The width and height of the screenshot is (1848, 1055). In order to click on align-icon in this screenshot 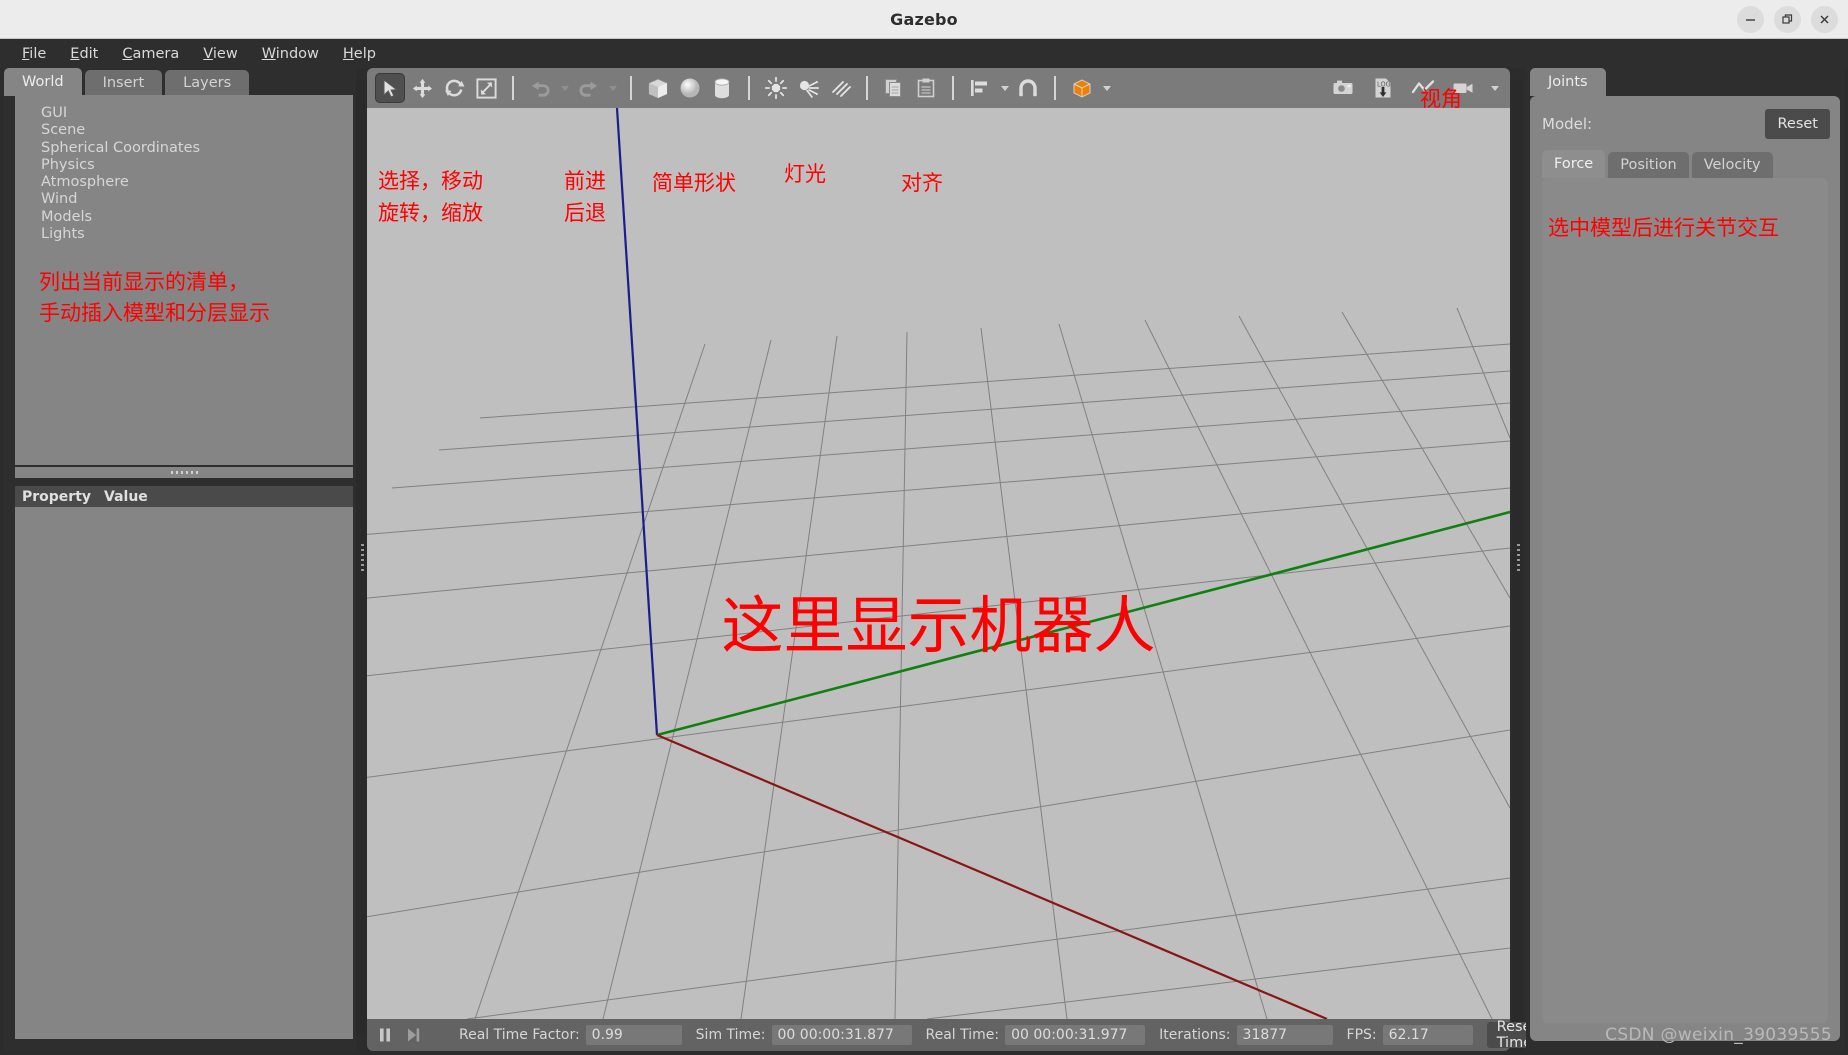, I will do `click(979, 88)`.